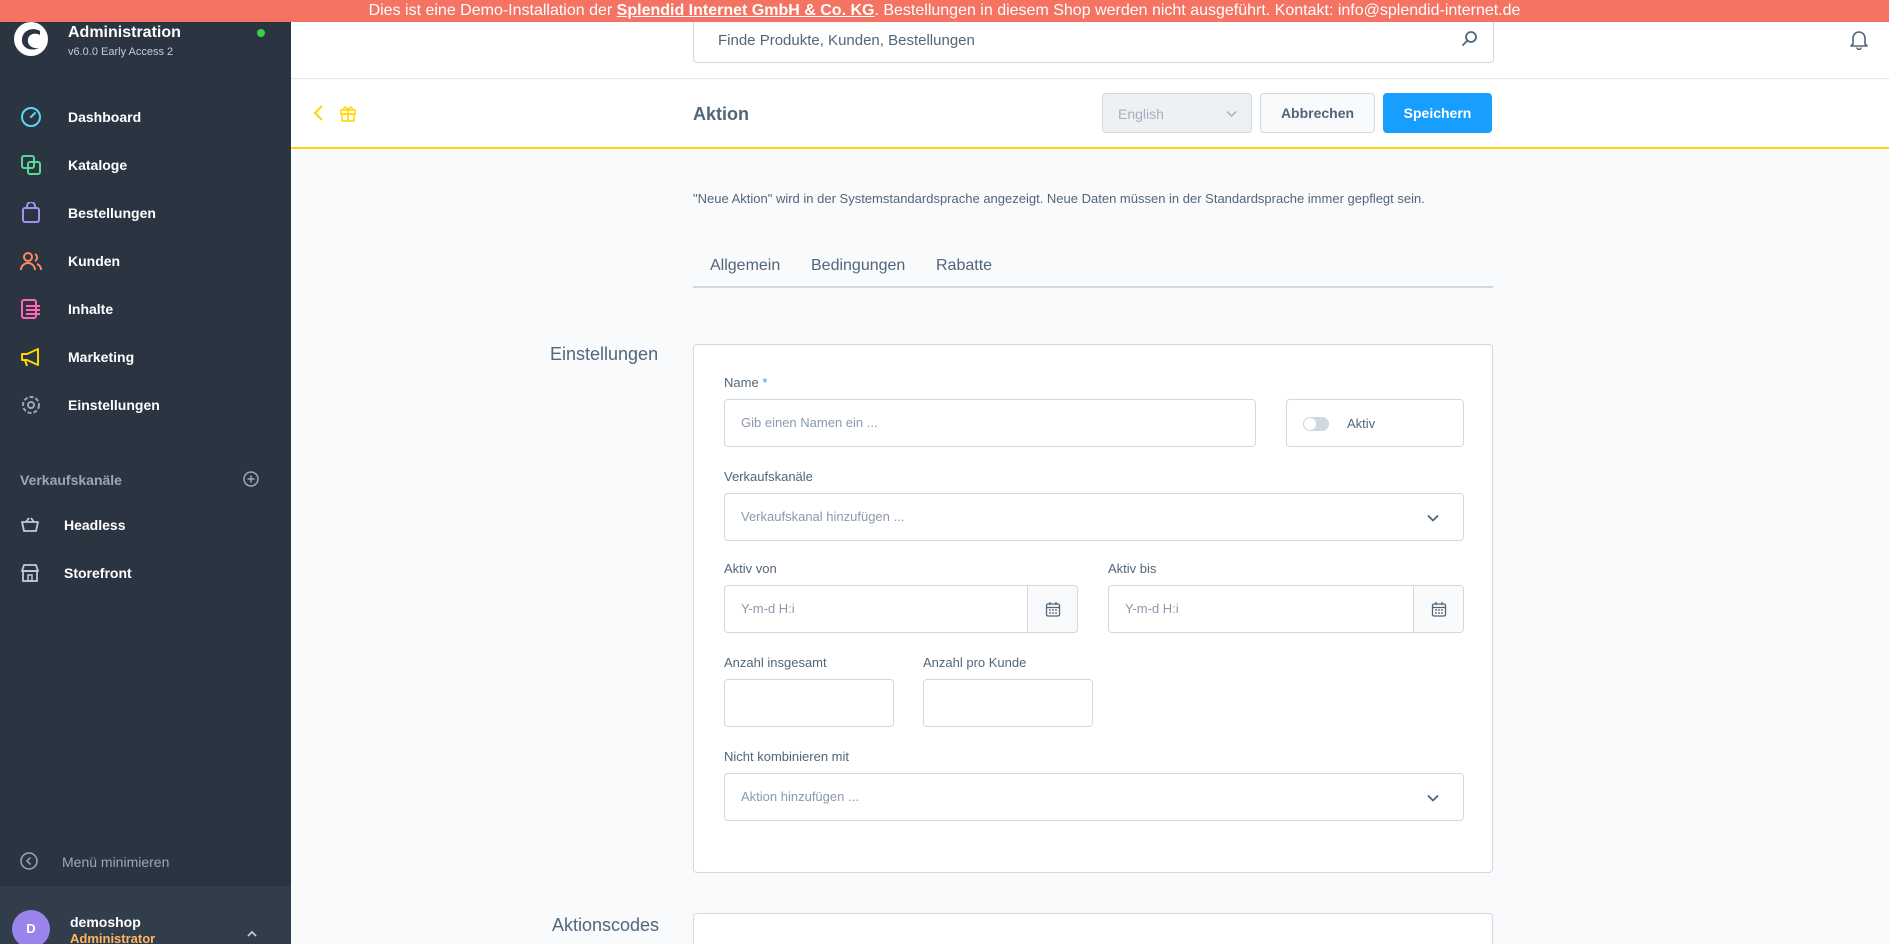 This screenshot has width=1889, height=944. I want to click on nav-label: Marketing, so click(101, 357).